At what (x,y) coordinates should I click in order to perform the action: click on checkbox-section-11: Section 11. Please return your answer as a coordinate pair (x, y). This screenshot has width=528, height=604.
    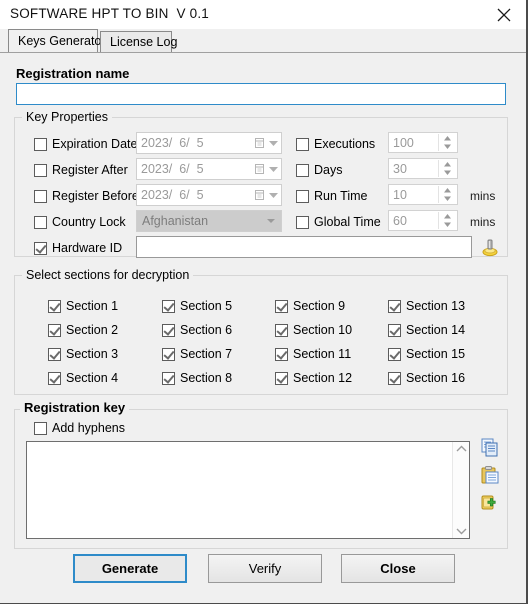
    Looking at the image, I should click on (313, 354).